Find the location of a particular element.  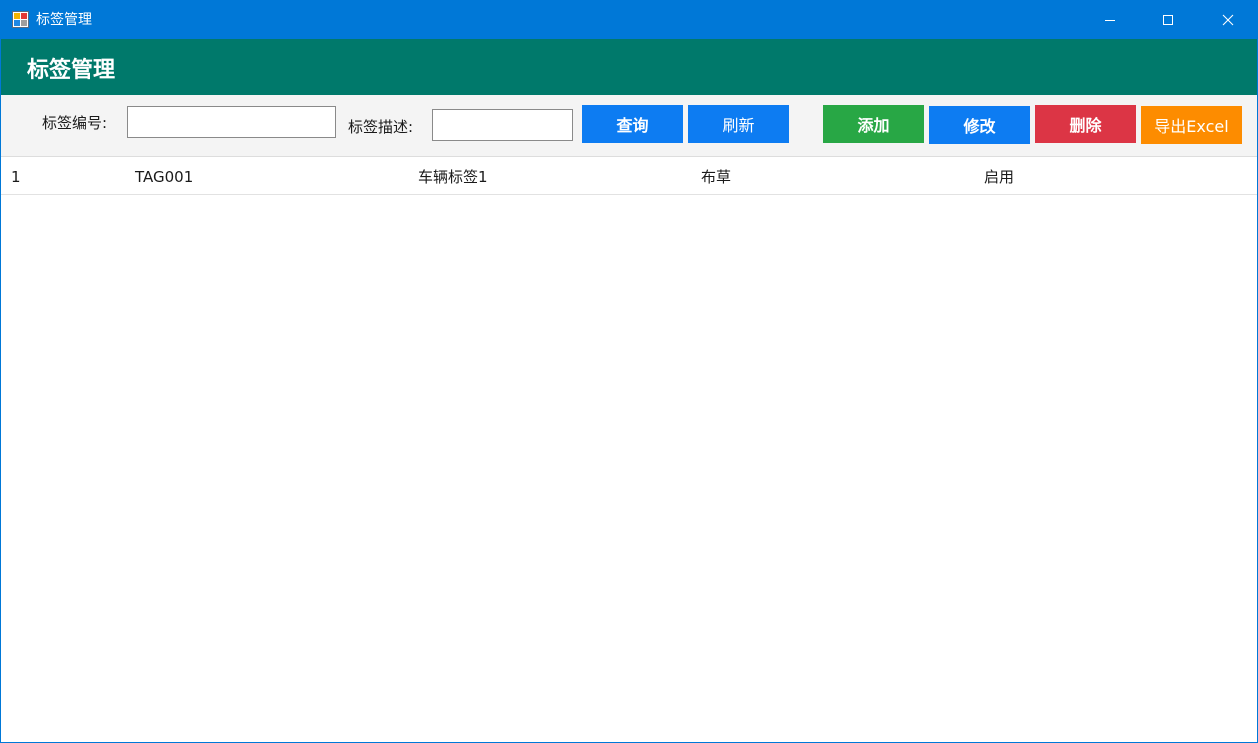

edit-button: 修改 is located at coordinates (979, 125).